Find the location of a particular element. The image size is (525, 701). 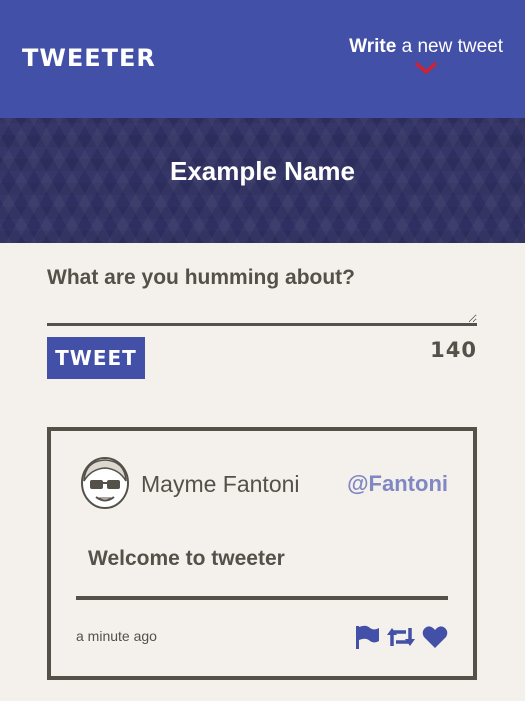

retweet-icon is located at coordinates (401, 639).